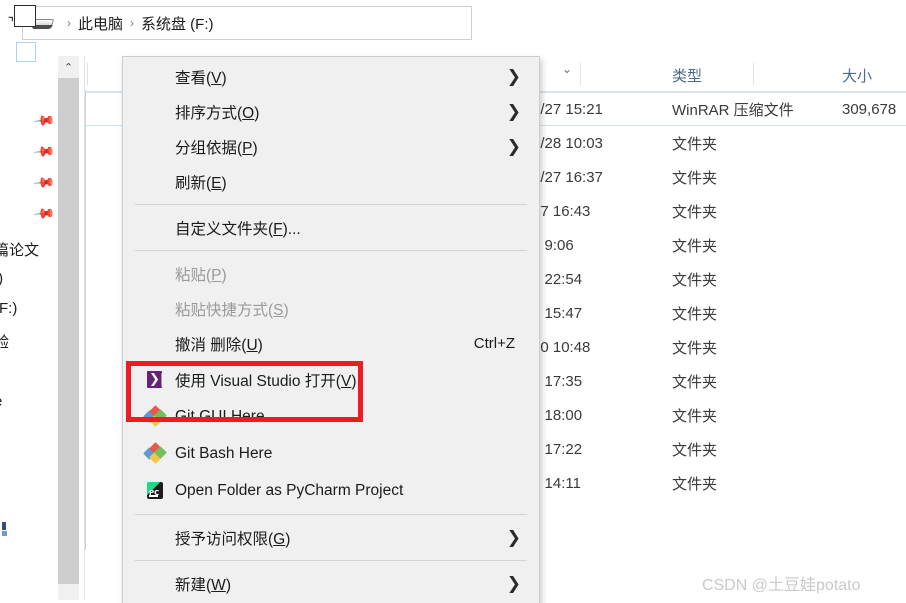 Image resolution: width=906 pixels, height=603 pixels. Describe the element at coordinates (219, 345) in the screenshot. I see `menu-item-label: 撤消 删除(U)` at that location.